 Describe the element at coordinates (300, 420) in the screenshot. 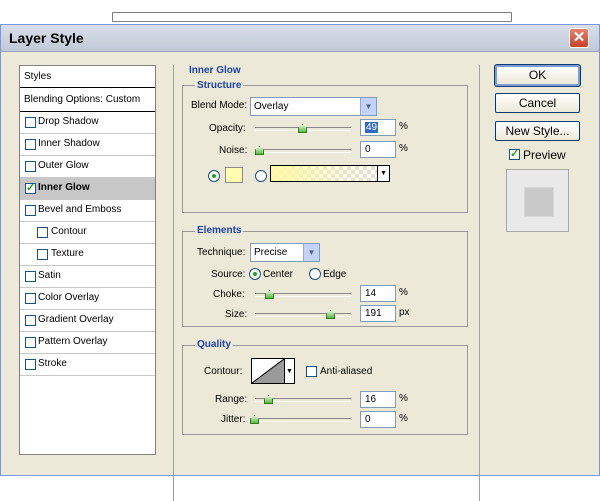

I see `jitter-slider` at that location.